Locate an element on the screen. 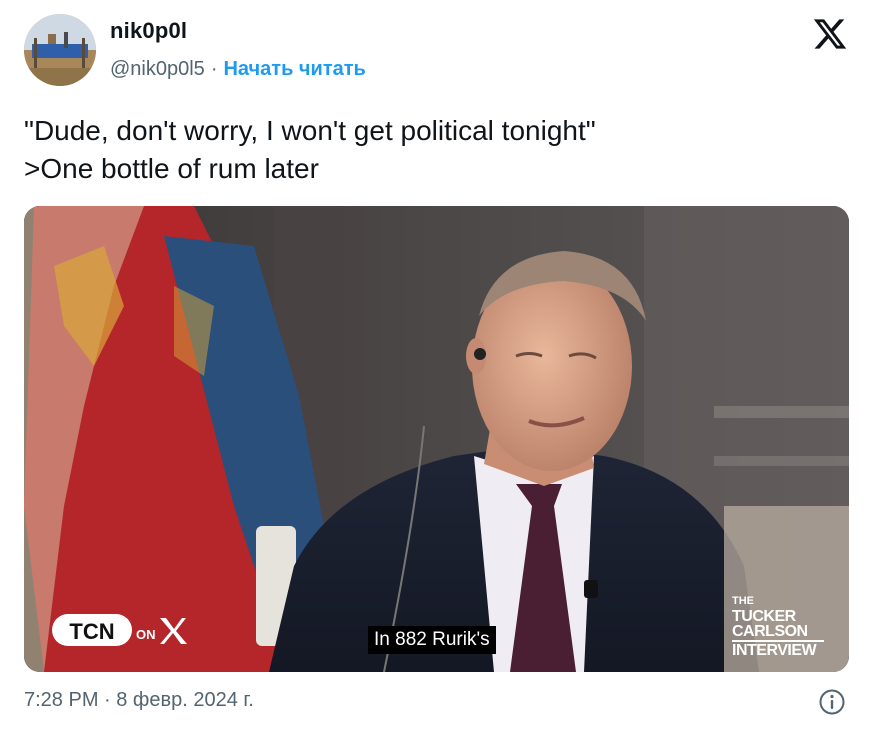 The width and height of the screenshot is (872, 732). on-text: ON is located at coordinates (146, 634).